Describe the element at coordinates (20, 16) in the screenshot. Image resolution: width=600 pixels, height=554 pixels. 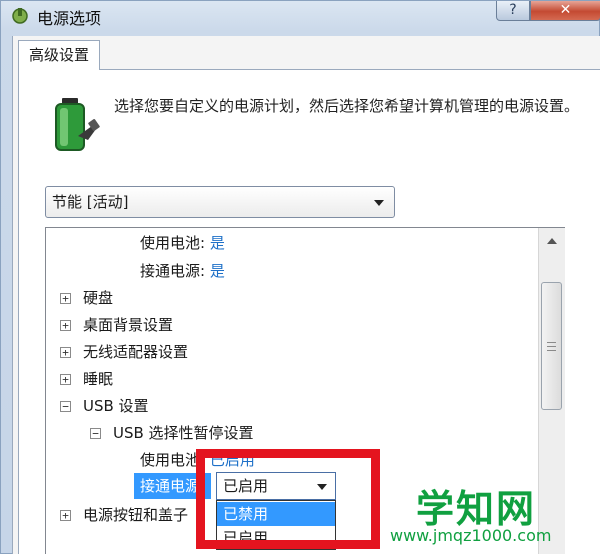
I see `app-power-icon` at that location.